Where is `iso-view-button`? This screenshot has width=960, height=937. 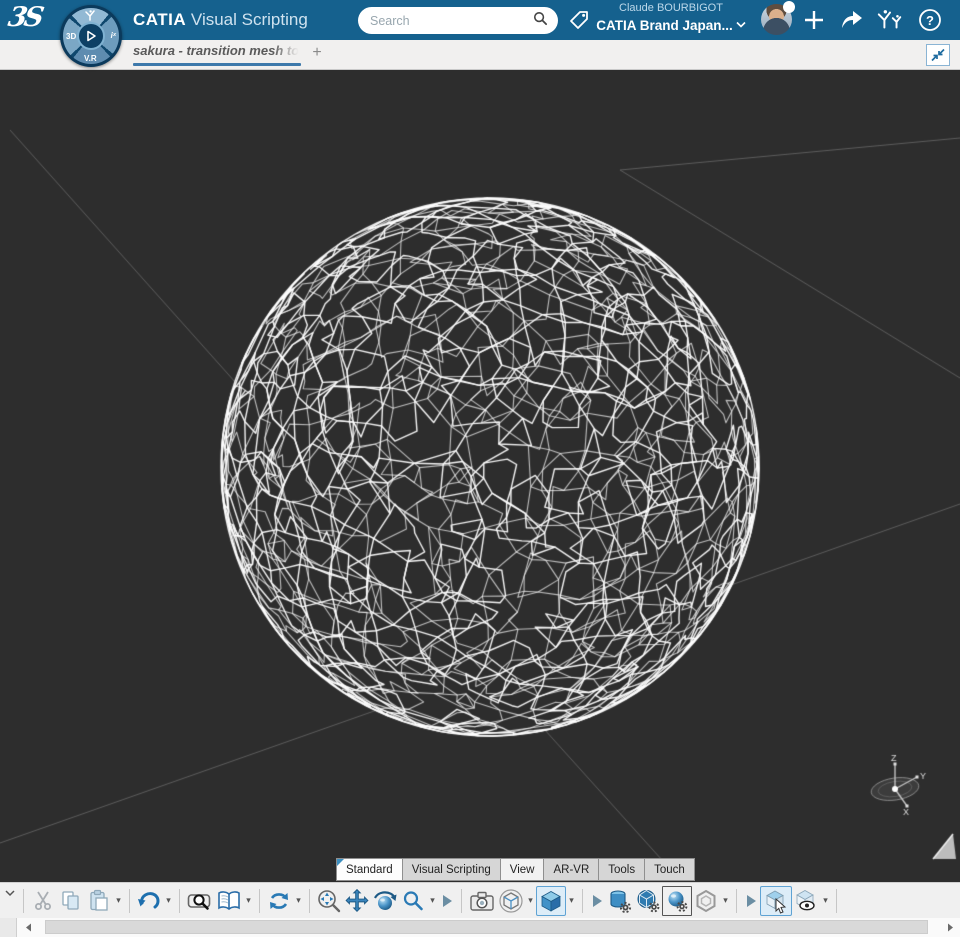
iso-view-button is located at coordinates (511, 901).